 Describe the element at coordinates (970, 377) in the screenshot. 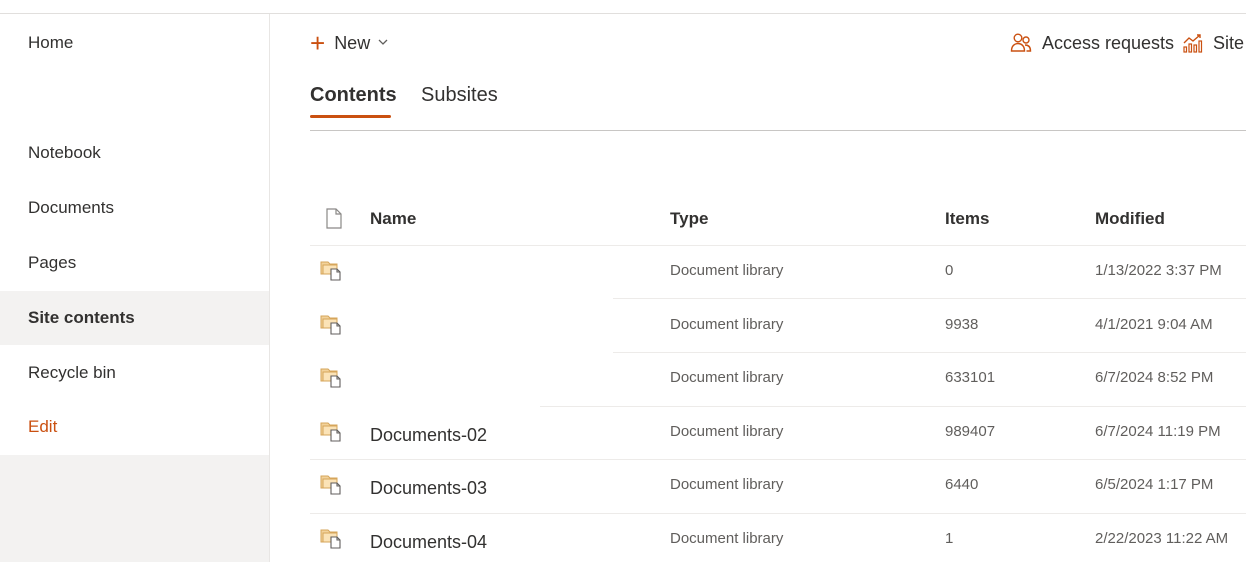

I see `item-count: 633101` at that location.